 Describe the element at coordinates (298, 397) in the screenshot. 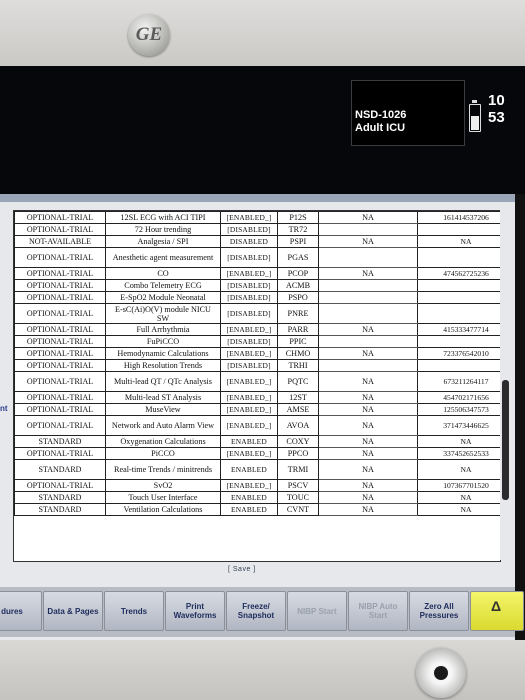

I see `code-cell: 12ST` at that location.